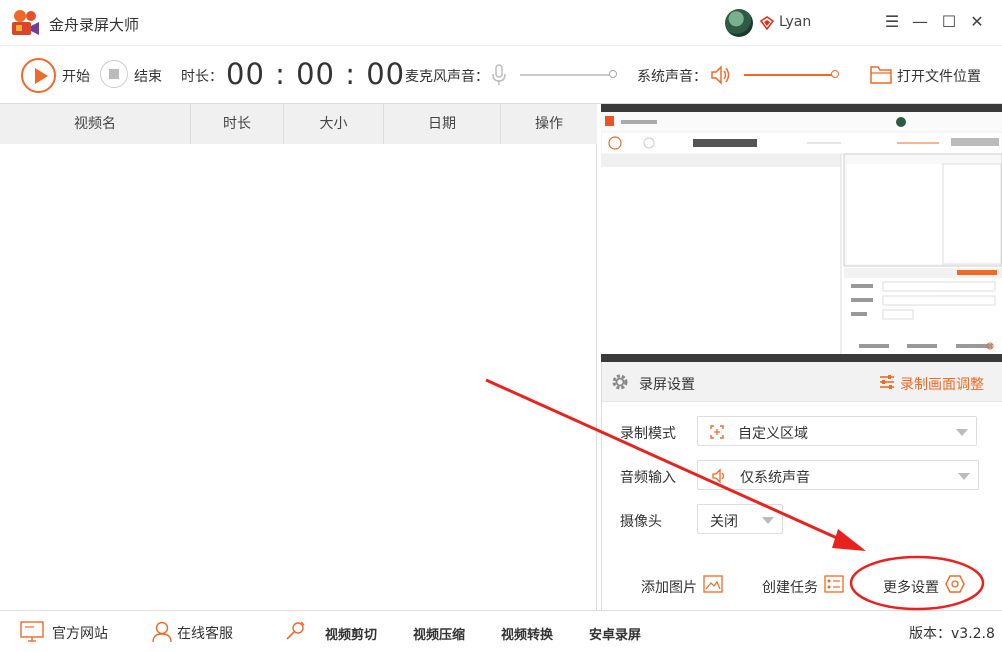 Image resolution: width=1002 pixels, height=652 pixels. I want to click on official-website-link: 官方网站, so click(80, 633).